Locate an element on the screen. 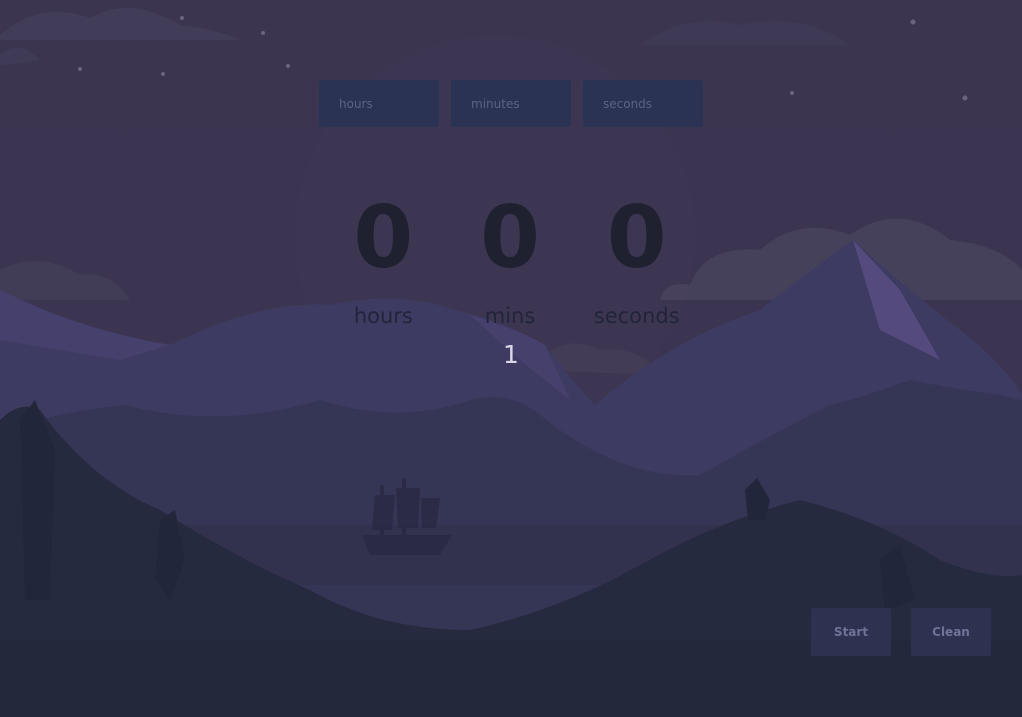 The image size is (1022, 717). seconds-input is located at coordinates (643, 103).